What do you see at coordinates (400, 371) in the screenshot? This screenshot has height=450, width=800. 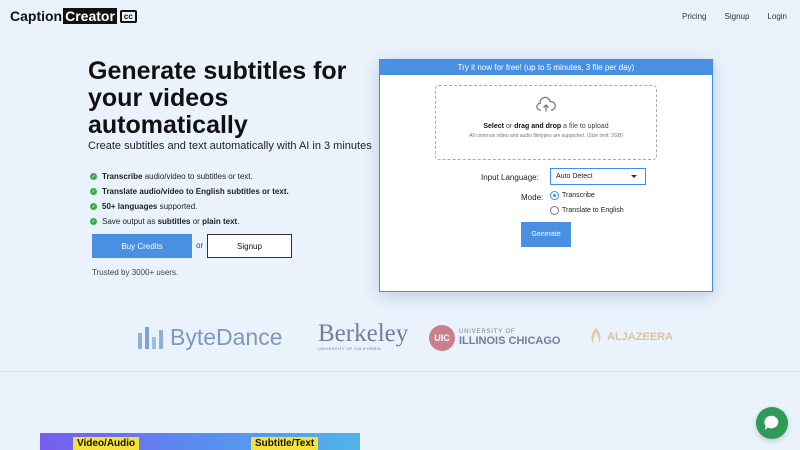 I see `section-divider` at bounding box center [400, 371].